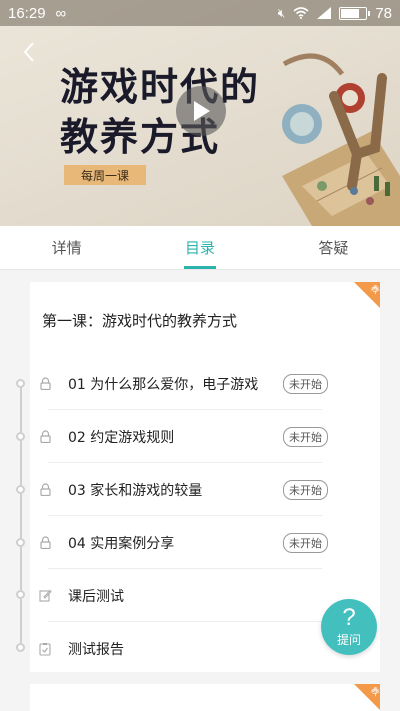 The width and height of the screenshot is (400, 711). Describe the element at coordinates (121, 543) in the screenshot. I see `lesson-item-label: 04 实用案例分享` at that location.